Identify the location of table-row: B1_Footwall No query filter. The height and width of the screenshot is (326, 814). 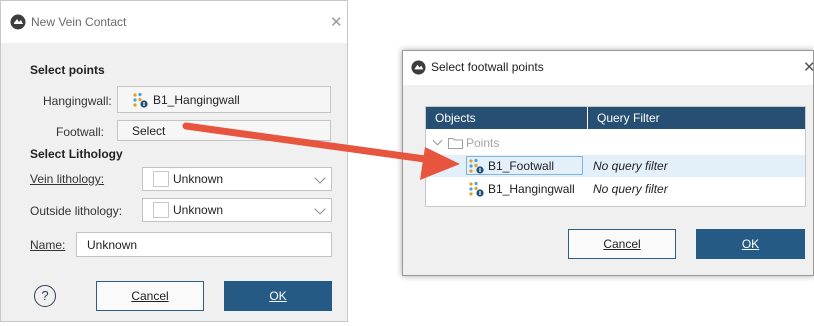
(615, 166).